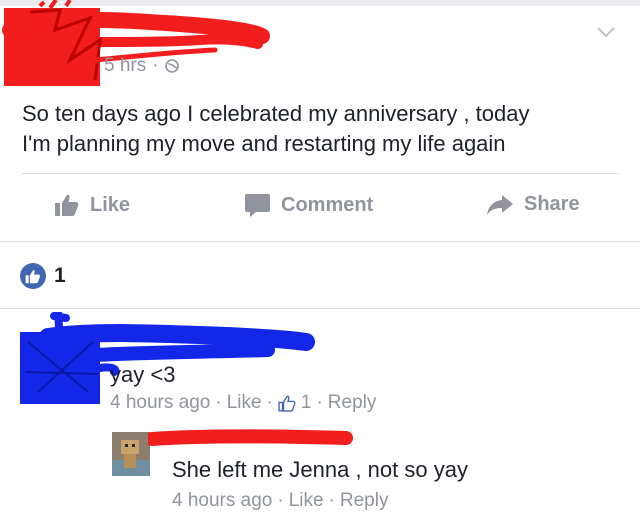 Image resolution: width=640 pixels, height=512 pixels. Describe the element at coordinates (160, 403) in the screenshot. I see `comment-1-time: 4 hours ago` at that location.